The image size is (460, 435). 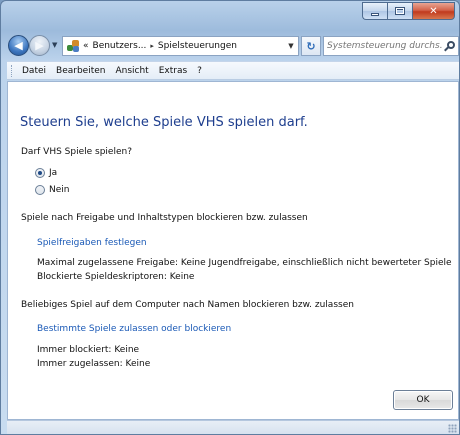 What do you see at coordinates (73, 46) in the screenshot?
I see `control-panel-icon` at bounding box center [73, 46].